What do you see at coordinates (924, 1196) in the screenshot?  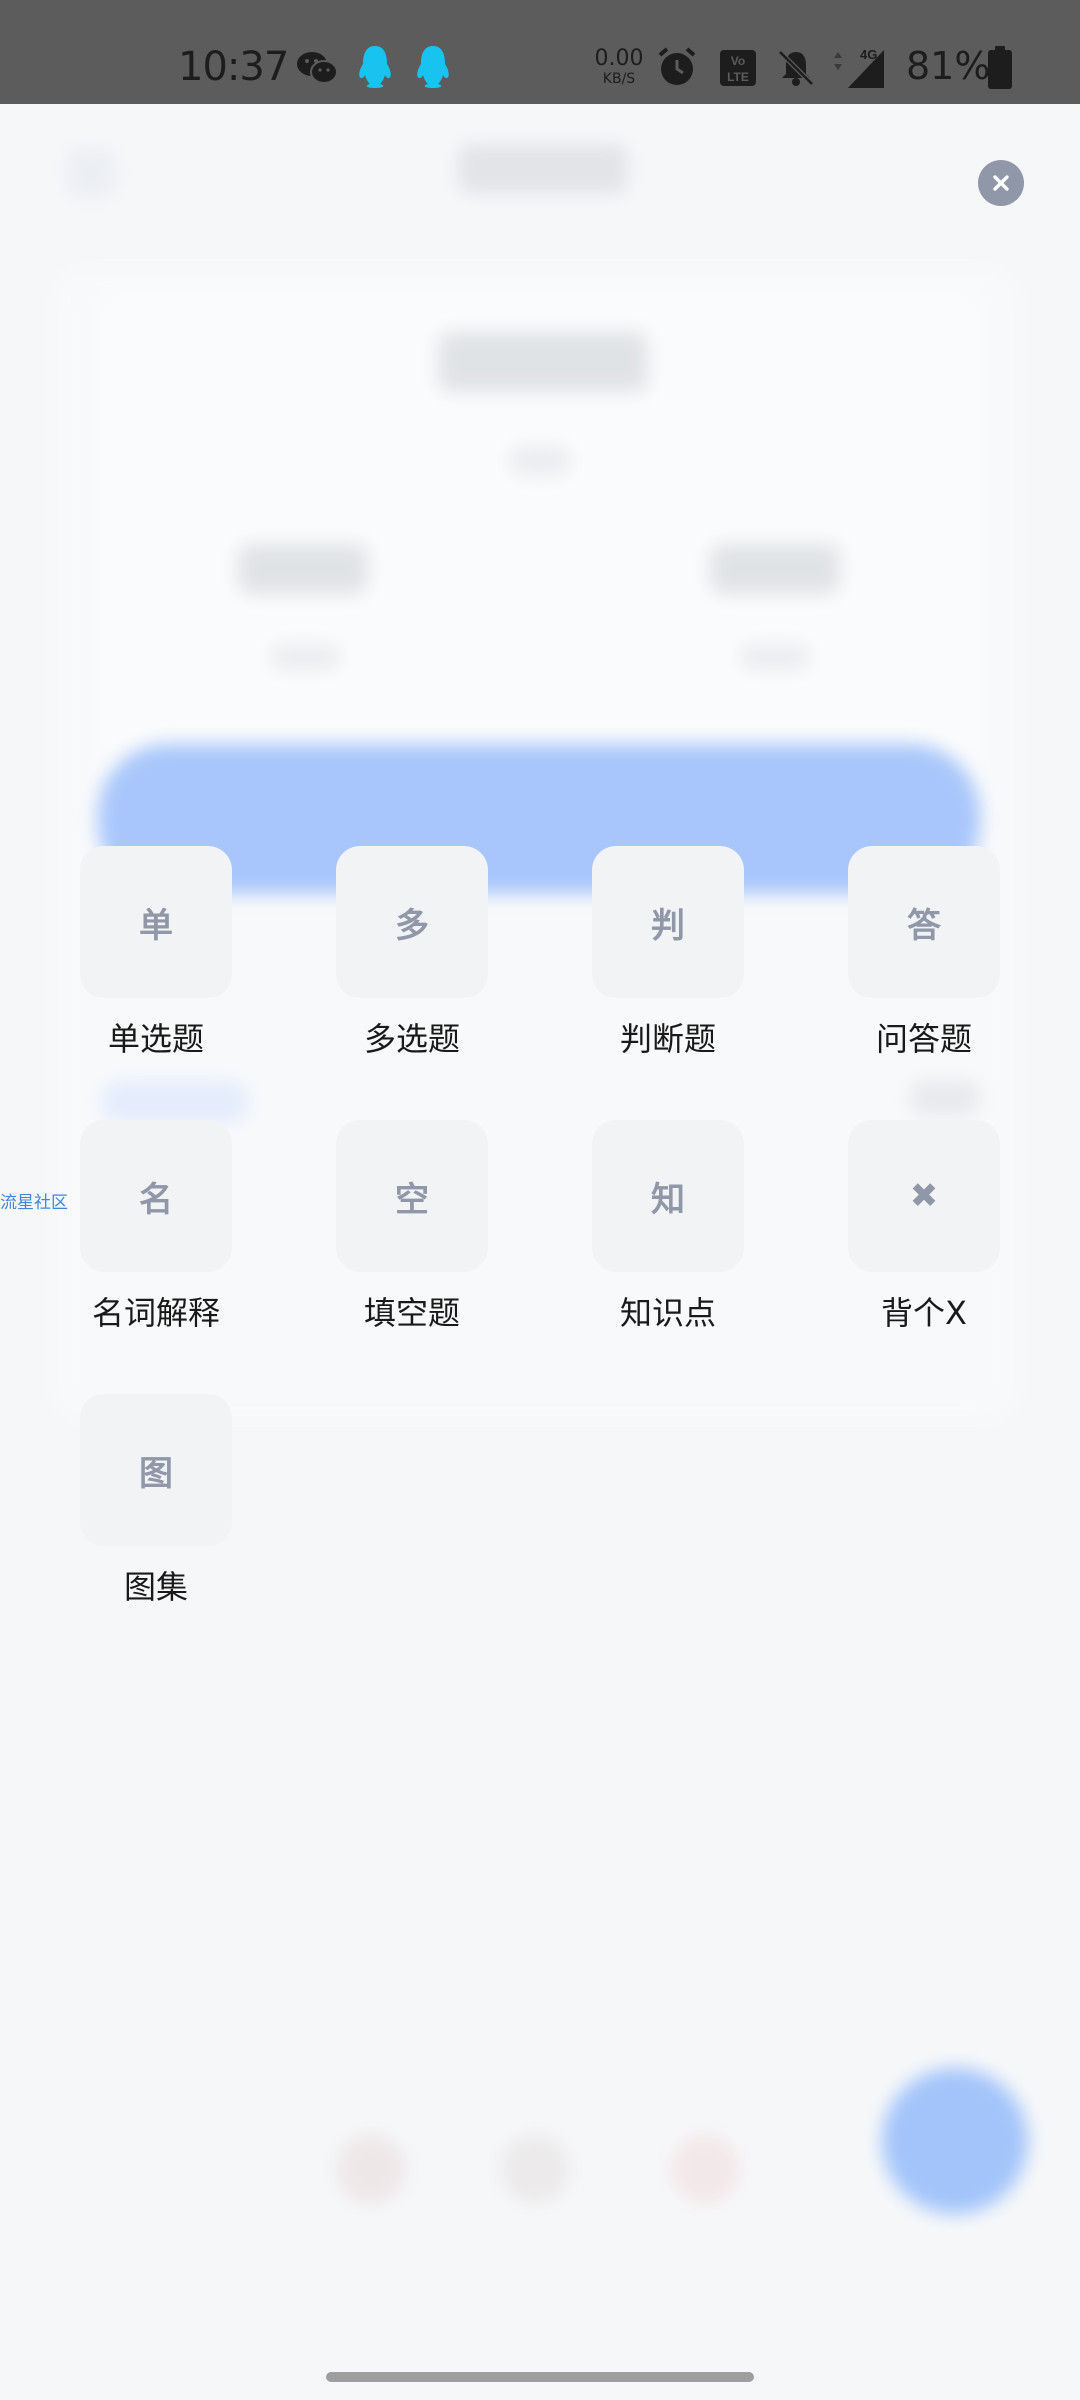 I see `x-mark-icon: ✖` at bounding box center [924, 1196].